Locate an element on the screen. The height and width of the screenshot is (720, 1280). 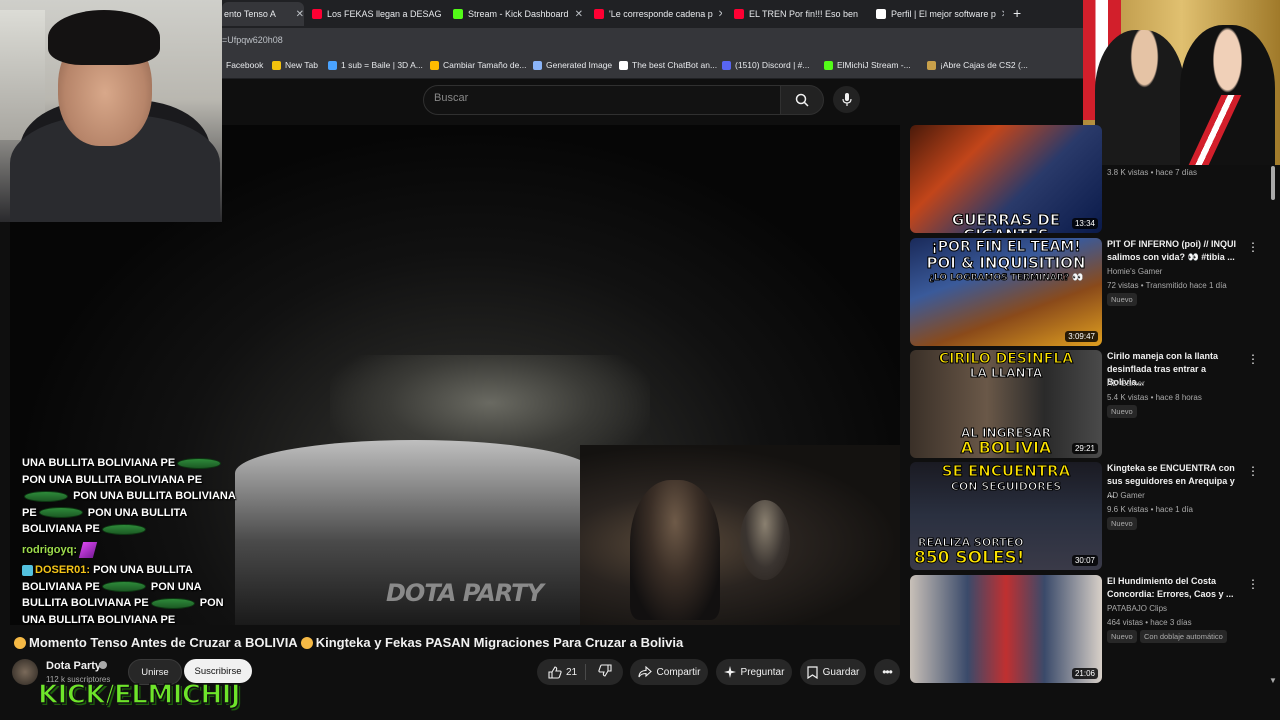
related-video-meta: 5.4 K vistas • hace 8 horas is located at coordinates (1154, 397).